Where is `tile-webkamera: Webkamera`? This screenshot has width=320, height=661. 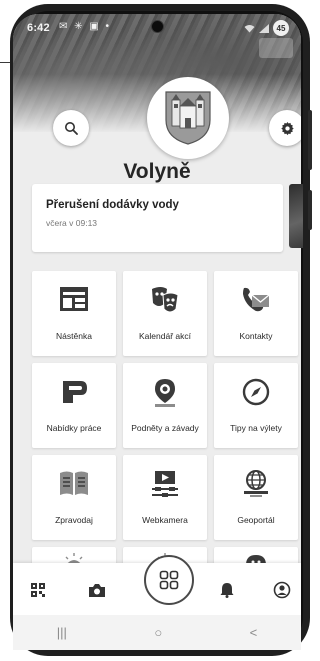 tile-webkamera: Webkamera is located at coordinates (165, 497).